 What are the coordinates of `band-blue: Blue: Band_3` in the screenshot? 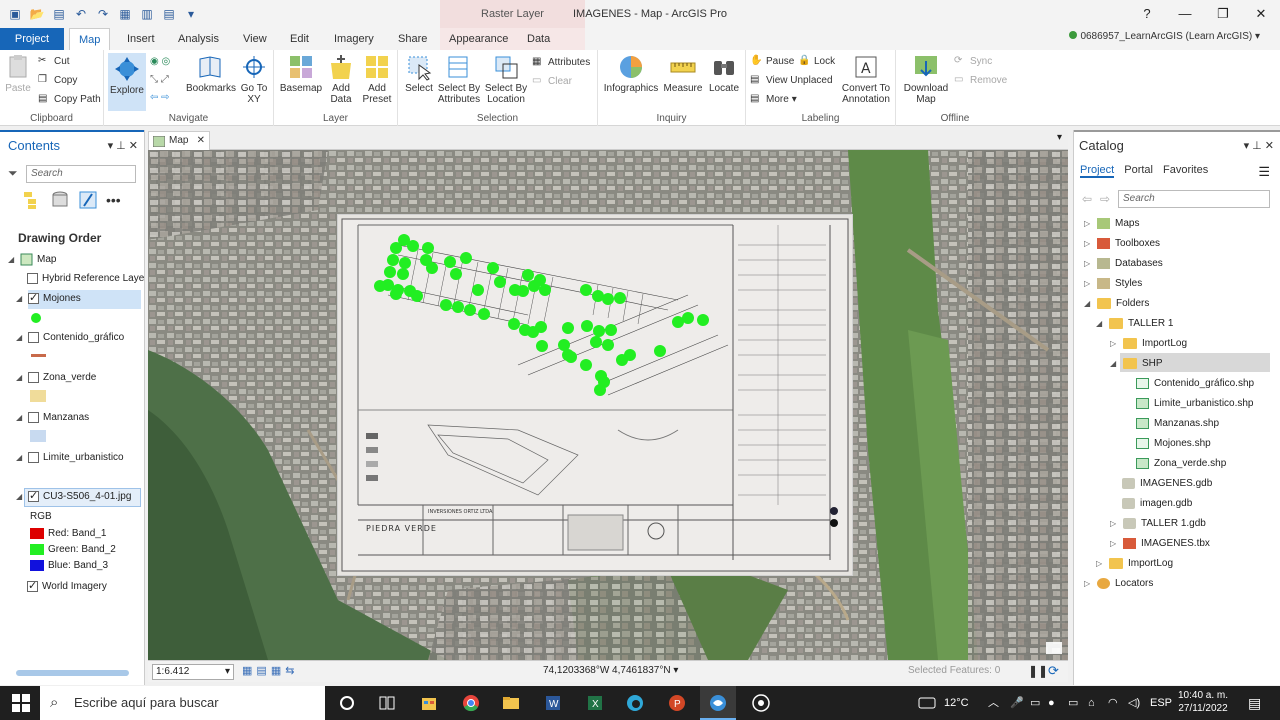 It's located at (69, 565).